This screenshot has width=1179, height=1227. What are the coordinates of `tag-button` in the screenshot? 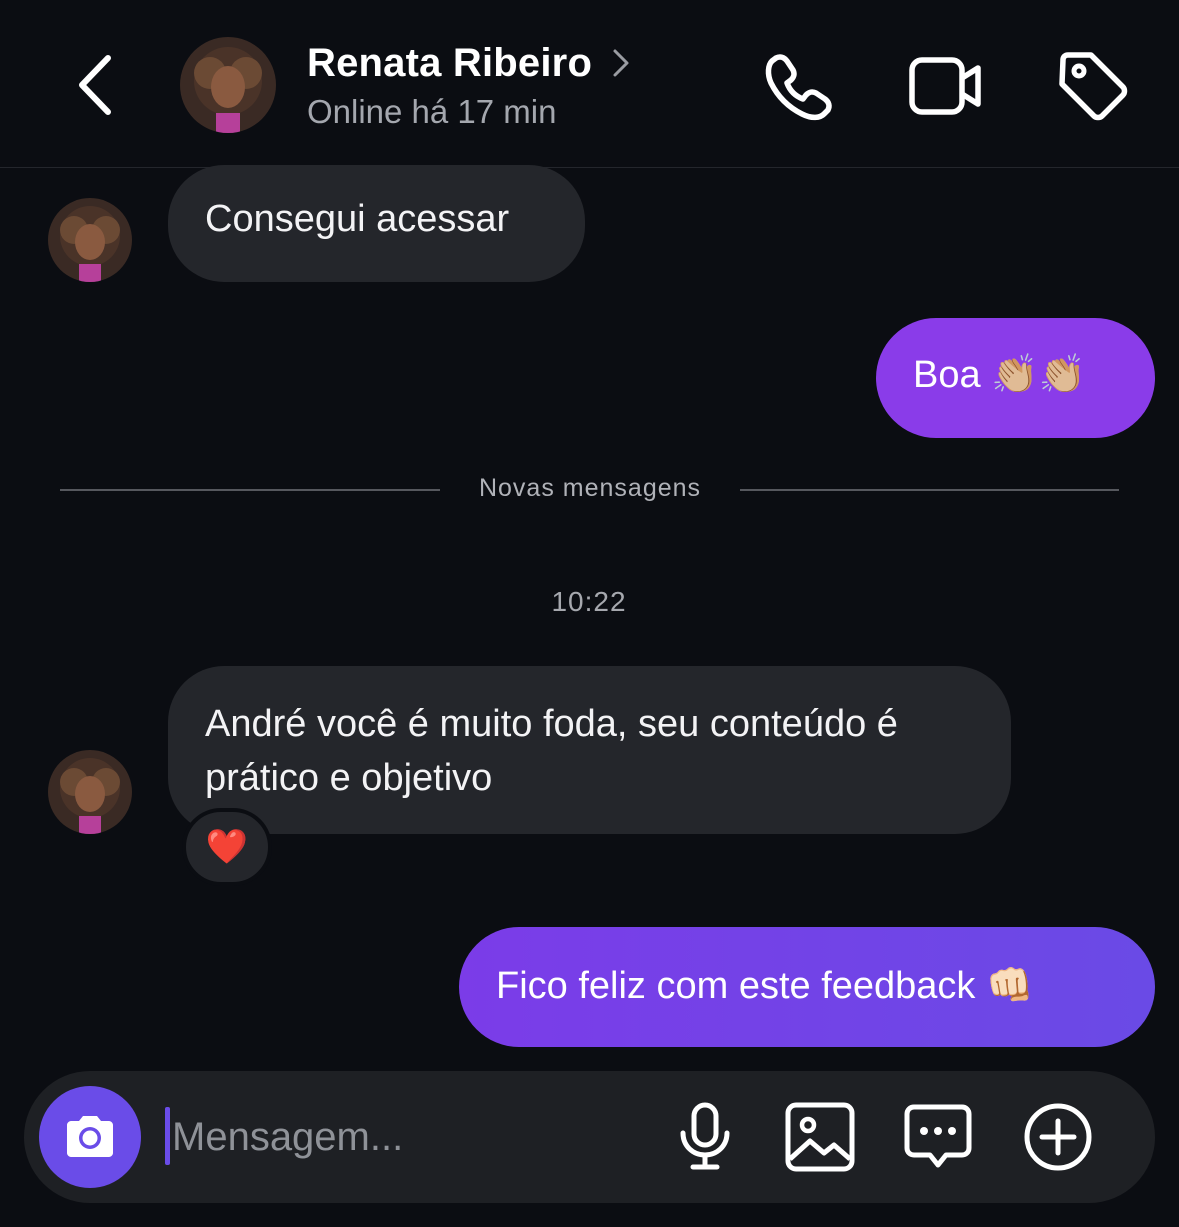 It's located at (1093, 86).